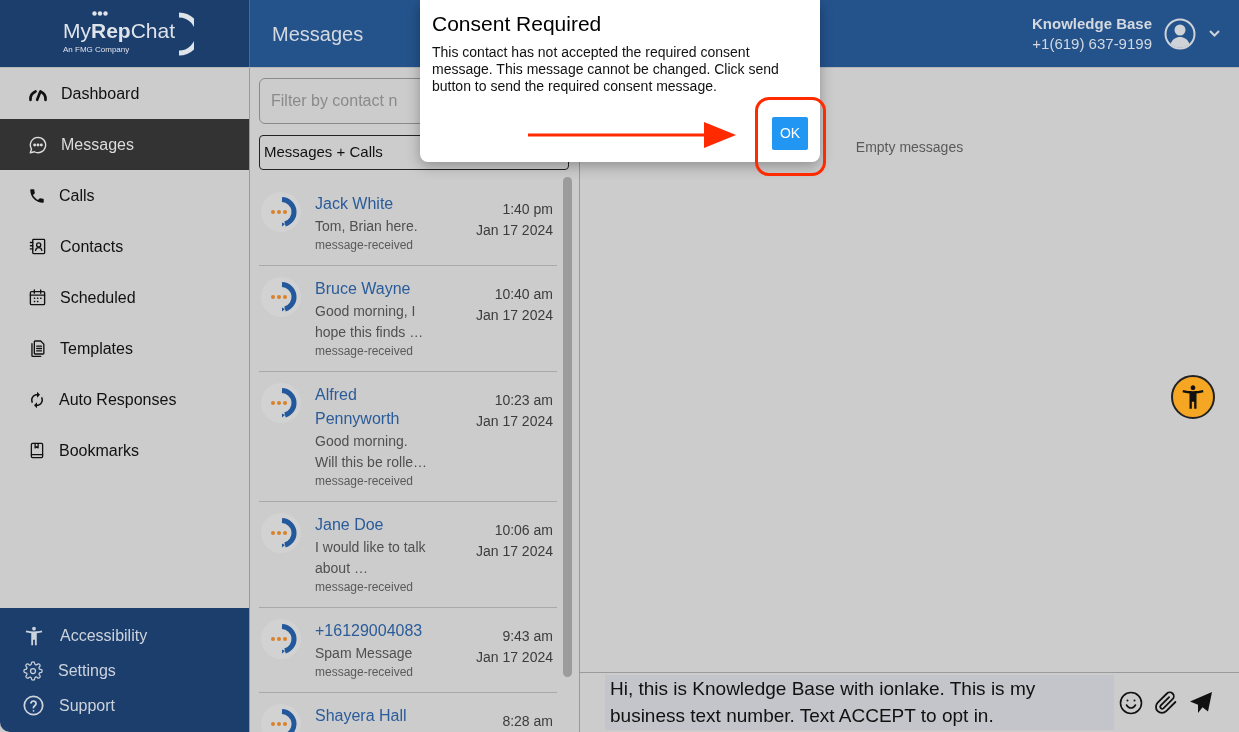  I want to click on phone-icon, so click(37, 195).